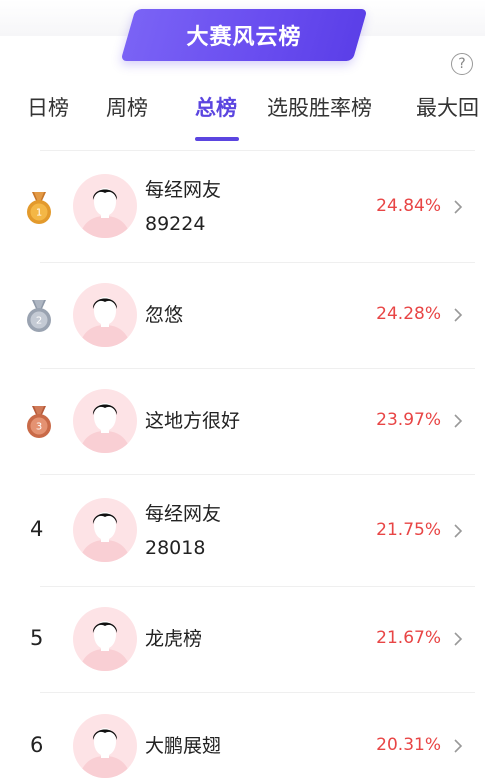 The height and width of the screenshot is (780, 485). I want to click on ranking-row-1: 1 每经网友 89224 24.84%, so click(242, 206).